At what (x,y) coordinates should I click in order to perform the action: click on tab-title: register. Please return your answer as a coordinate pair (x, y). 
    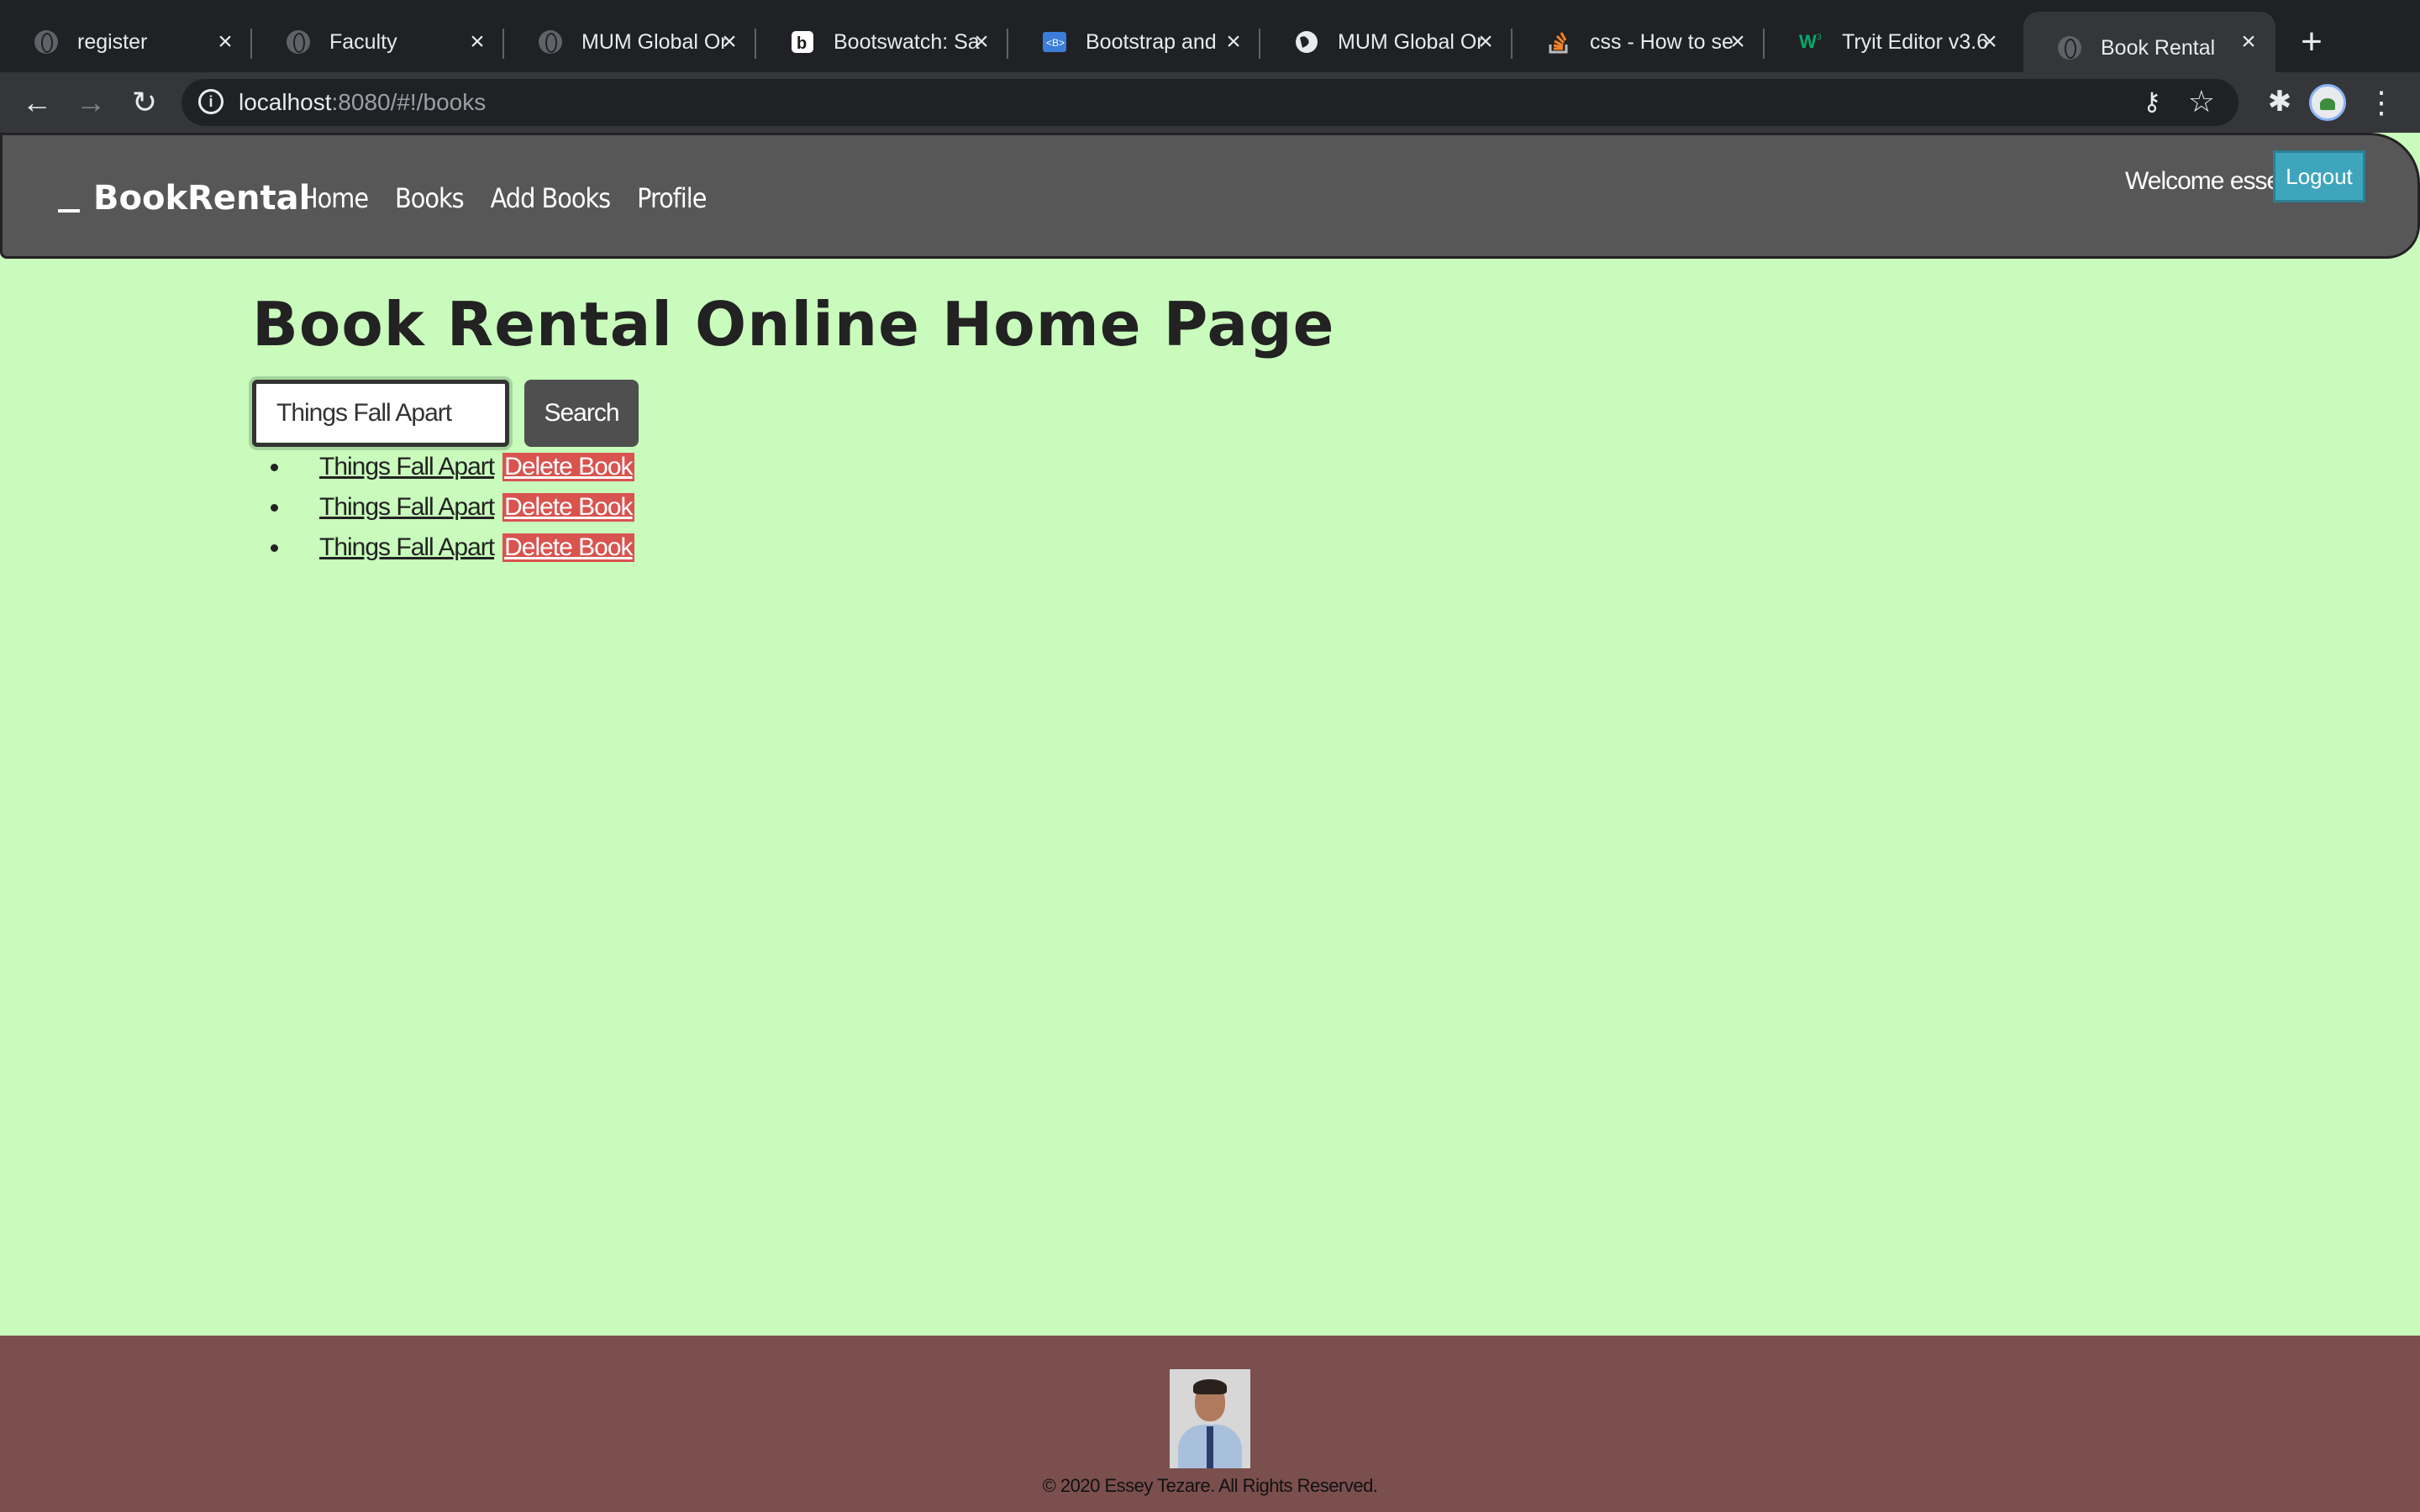
    Looking at the image, I should click on (113, 41).